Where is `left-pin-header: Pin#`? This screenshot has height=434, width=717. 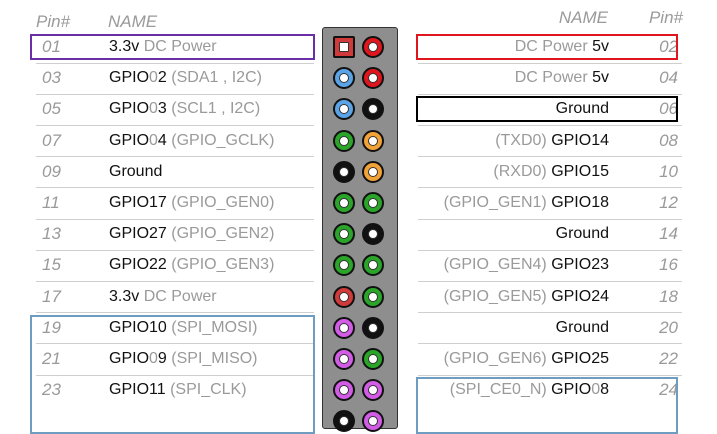
left-pin-header: Pin# is located at coordinates (53, 21).